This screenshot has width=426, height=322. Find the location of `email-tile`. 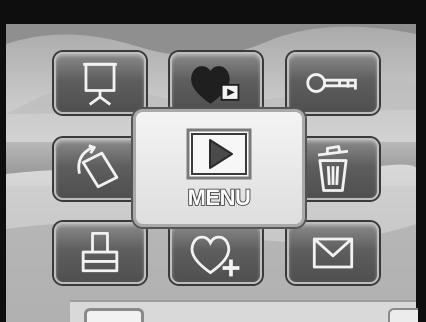

email-tile is located at coordinates (333, 253).